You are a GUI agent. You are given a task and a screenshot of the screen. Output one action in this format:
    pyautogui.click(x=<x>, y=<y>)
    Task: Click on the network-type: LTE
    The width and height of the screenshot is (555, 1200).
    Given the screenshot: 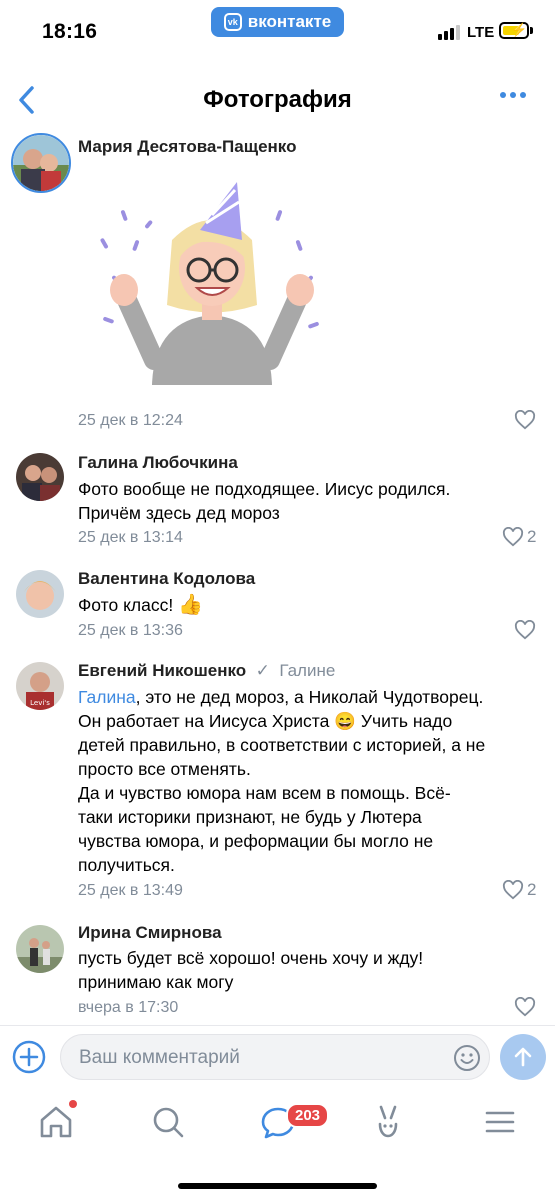 What is the action you would take?
    pyautogui.click(x=481, y=32)
    